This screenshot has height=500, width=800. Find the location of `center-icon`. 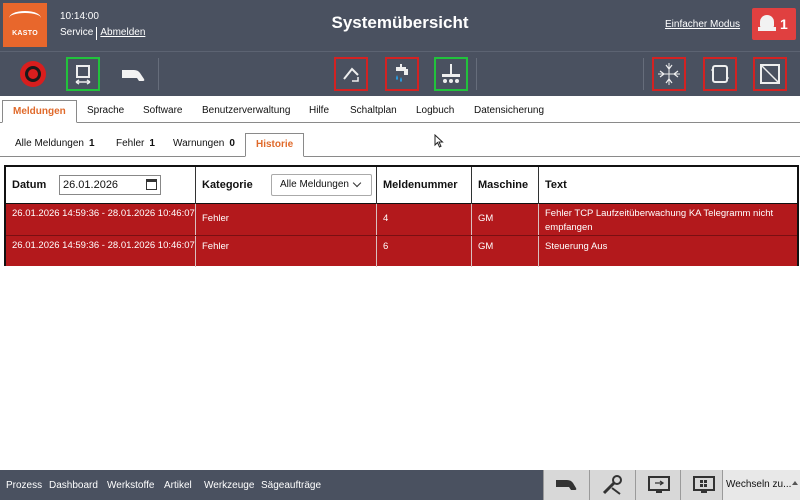

center-icon is located at coordinates (669, 74).